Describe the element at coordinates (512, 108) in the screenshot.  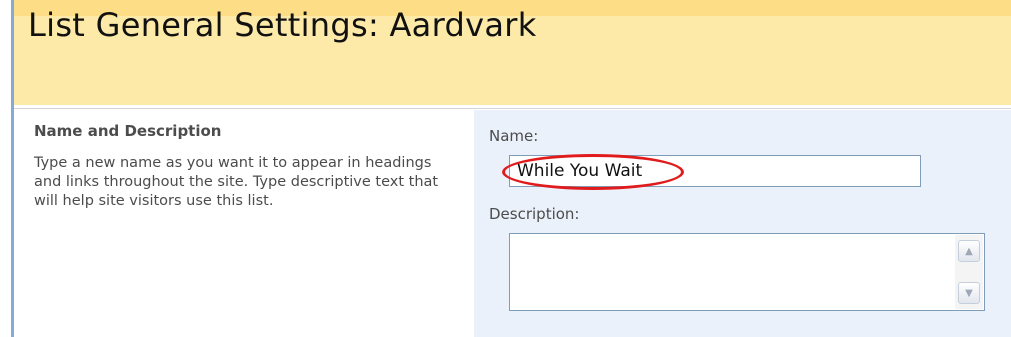
I see `section-divider` at that location.